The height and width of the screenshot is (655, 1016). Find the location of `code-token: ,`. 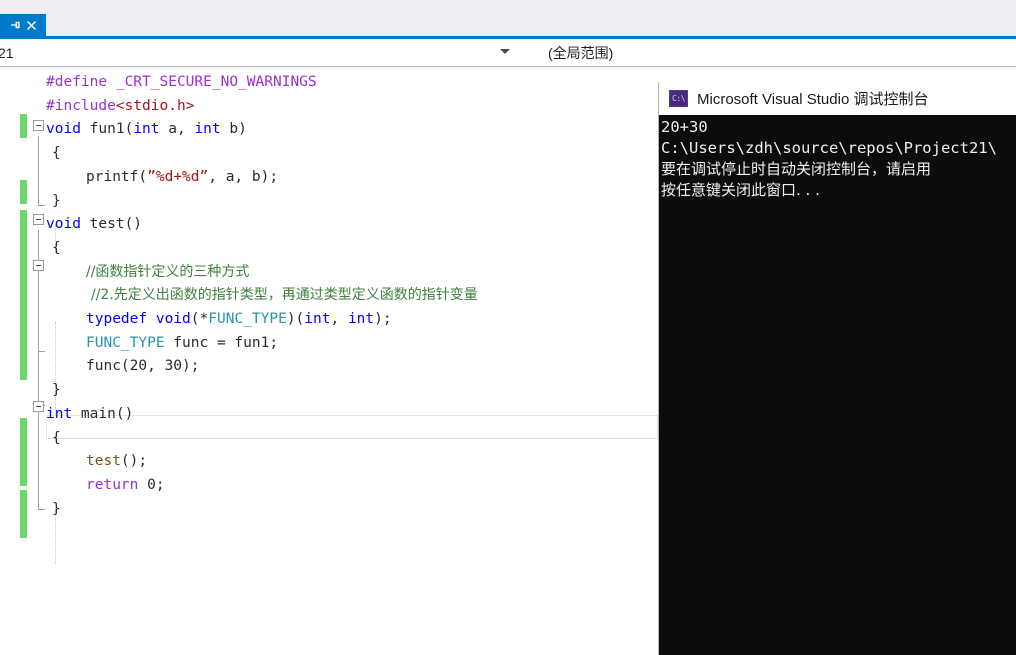

code-token: , is located at coordinates (339, 319).